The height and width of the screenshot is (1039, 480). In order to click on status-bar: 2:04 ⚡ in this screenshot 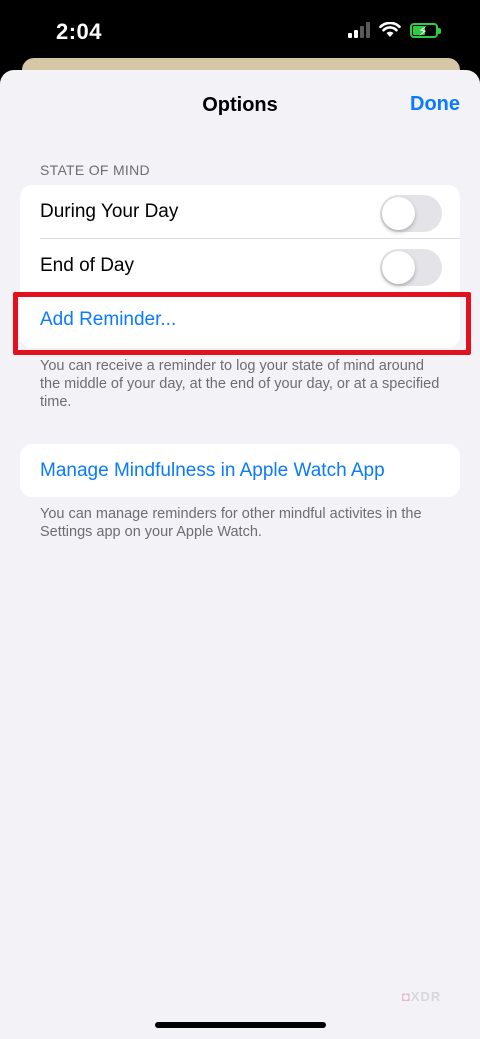, I will do `click(240, 32)`.